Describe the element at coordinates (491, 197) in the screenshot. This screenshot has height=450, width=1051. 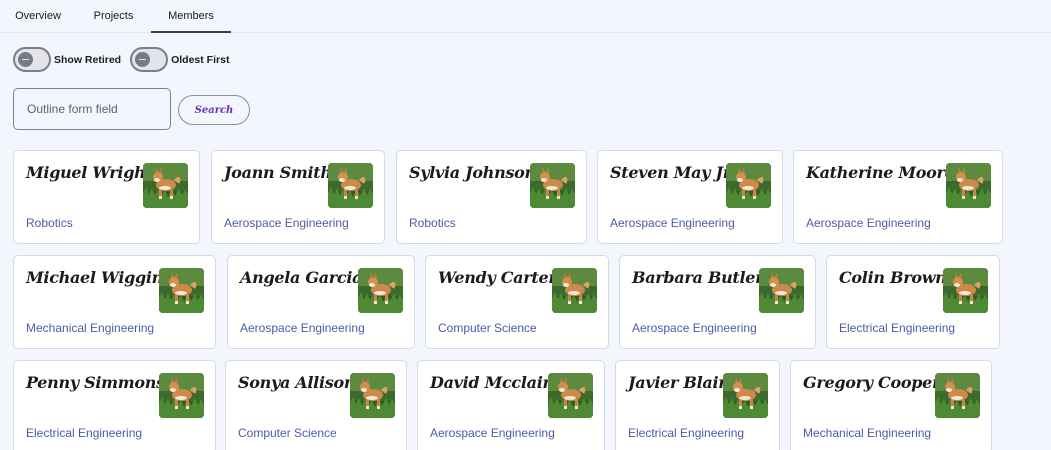
I see `member-card: Sylvia Johnson Robotics` at that location.